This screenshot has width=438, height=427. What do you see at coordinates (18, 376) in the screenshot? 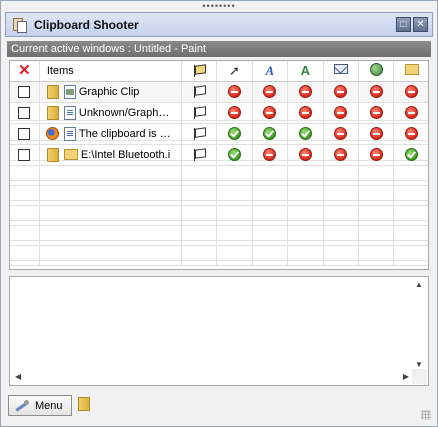
I see `scroll-left-icon: ◀` at bounding box center [18, 376].